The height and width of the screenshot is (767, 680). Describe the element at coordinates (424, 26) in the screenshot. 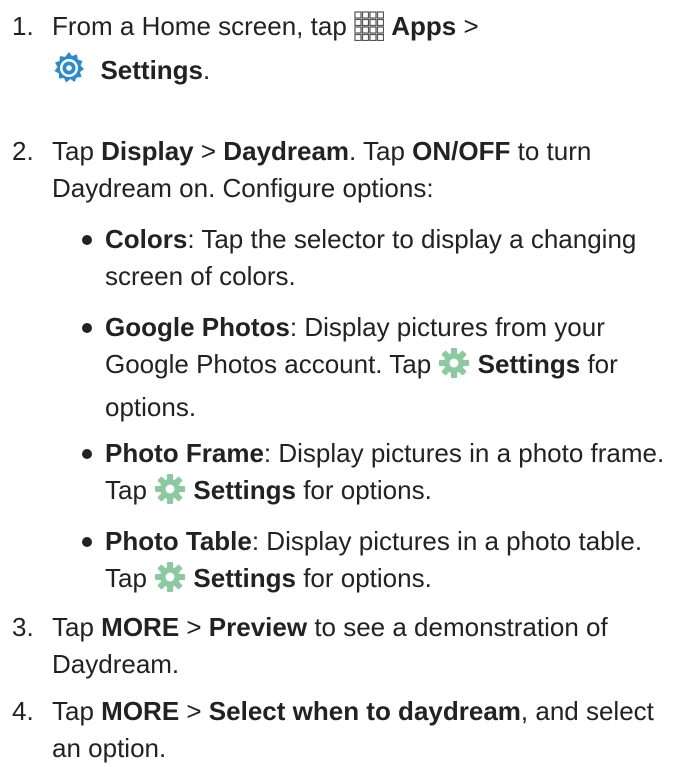

I see `apps-label: Apps` at that location.